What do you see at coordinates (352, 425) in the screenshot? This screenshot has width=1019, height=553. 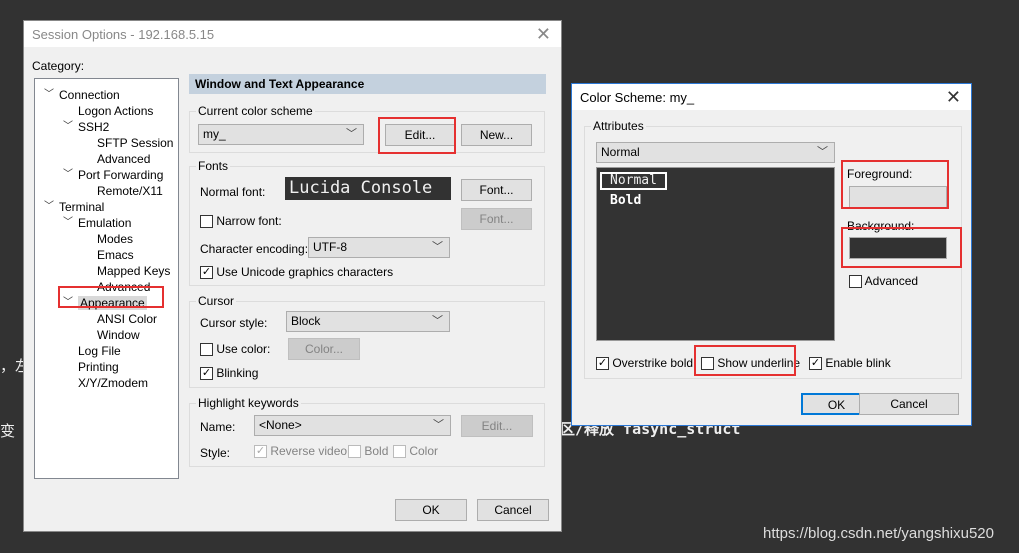 I see `highlight-name-select: <None> ﹀` at bounding box center [352, 425].